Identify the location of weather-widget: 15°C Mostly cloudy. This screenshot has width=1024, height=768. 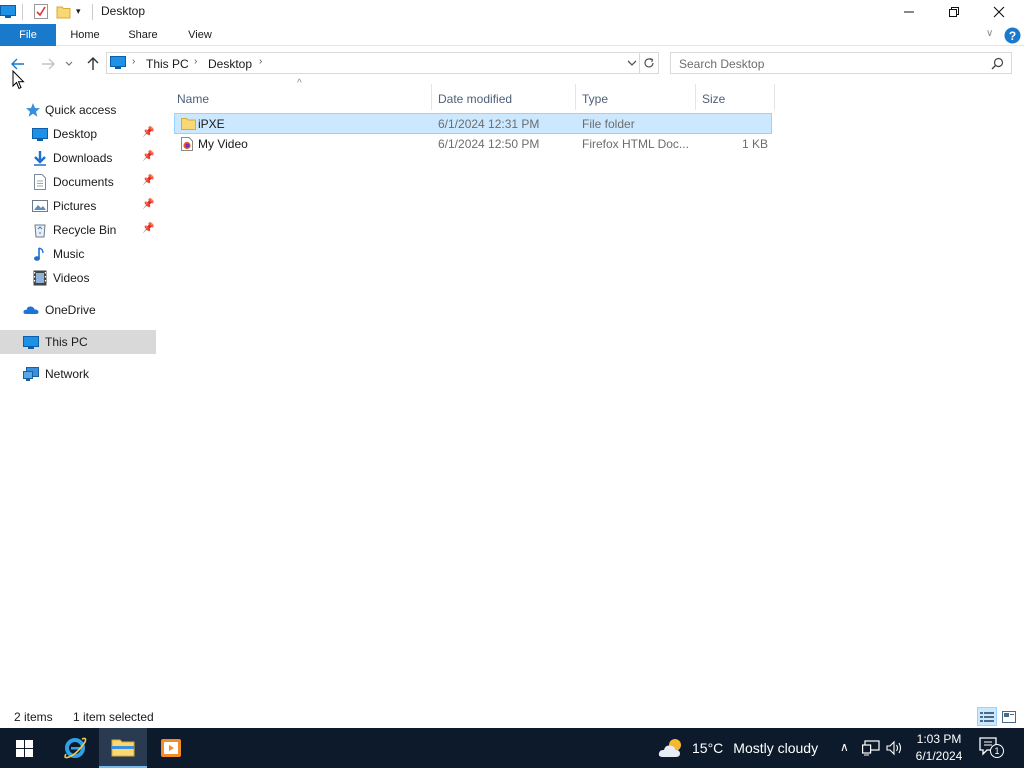
(738, 748).